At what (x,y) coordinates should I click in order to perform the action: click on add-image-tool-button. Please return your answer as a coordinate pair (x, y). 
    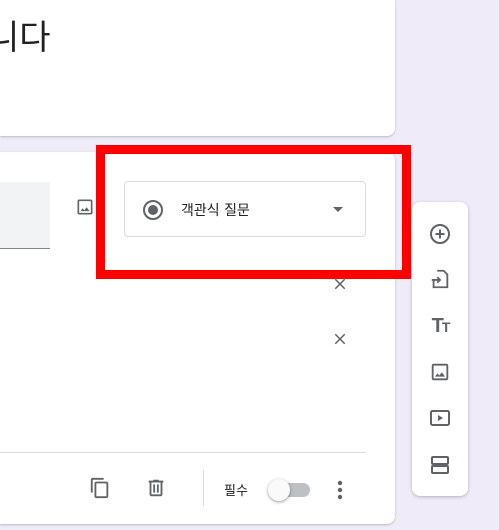
    Looking at the image, I should click on (440, 372).